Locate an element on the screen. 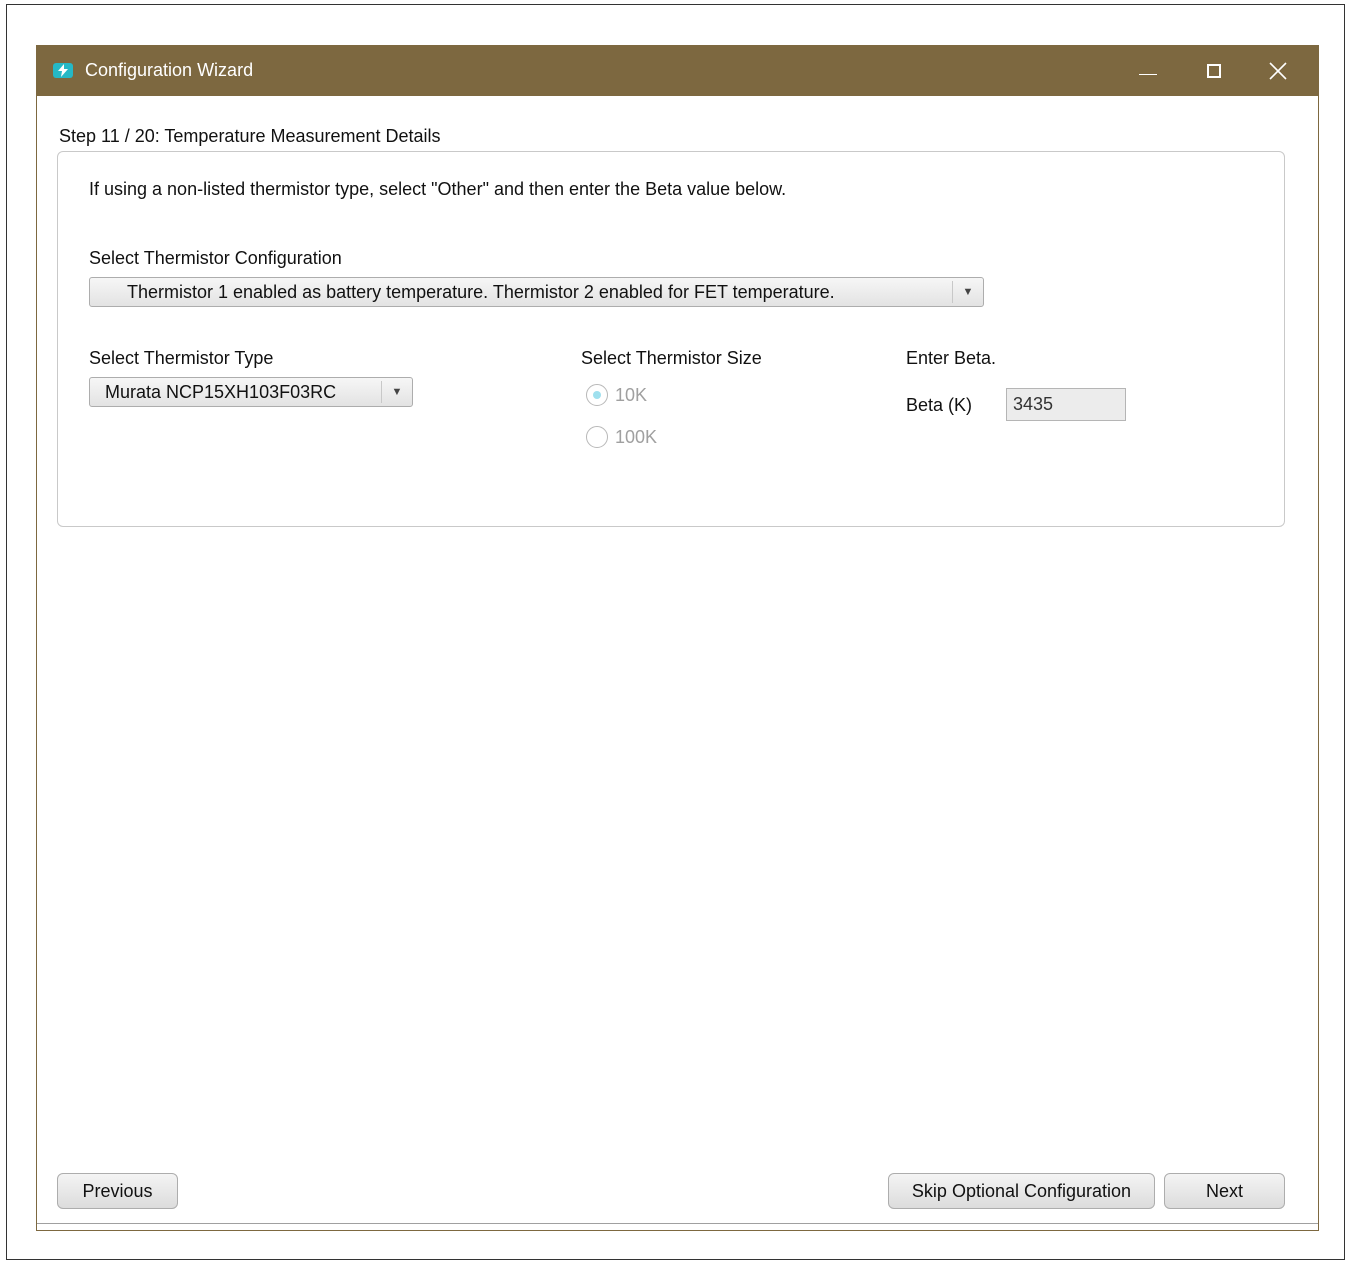 The width and height of the screenshot is (1351, 1265). minimize-icon is located at coordinates (1148, 74).